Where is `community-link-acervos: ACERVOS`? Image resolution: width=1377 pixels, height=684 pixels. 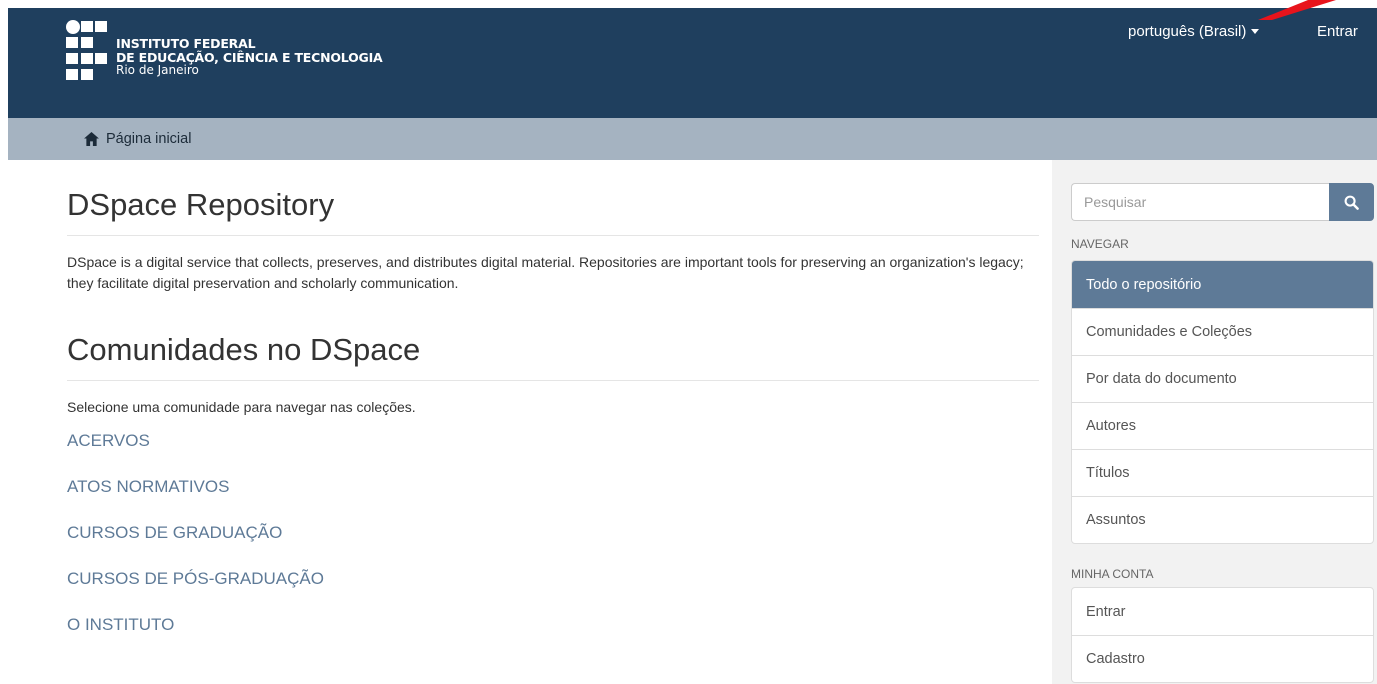
community-link-acervos: ACERVOS is located at coordinates (553, 441).